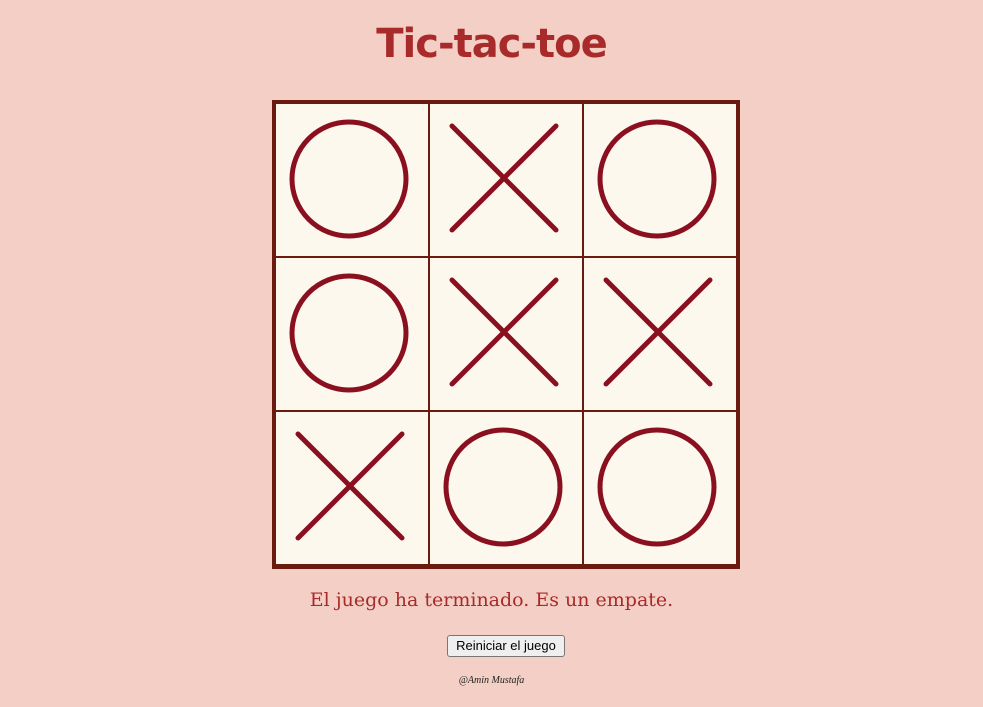  What do you see at coordinates (491, 600) in the screenshot?
I see `game-status: El juego ha terminado. Es un empate.` at bounding box center [491, 600].